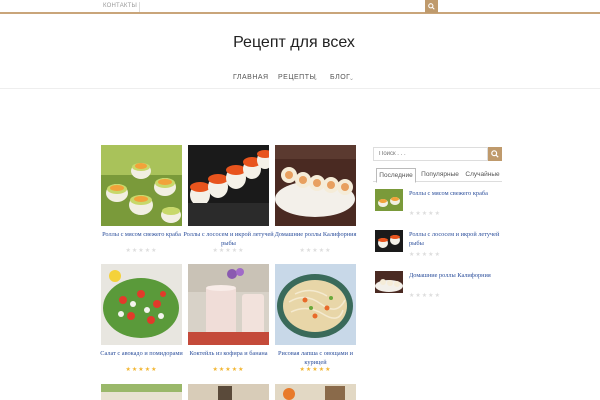 The image size is (600, 400). Describe the element at coordinates (439, 204) in the screenshot. I see `sidebar-post: Роллы с мясом свежего краба ★★★★★` at that location.